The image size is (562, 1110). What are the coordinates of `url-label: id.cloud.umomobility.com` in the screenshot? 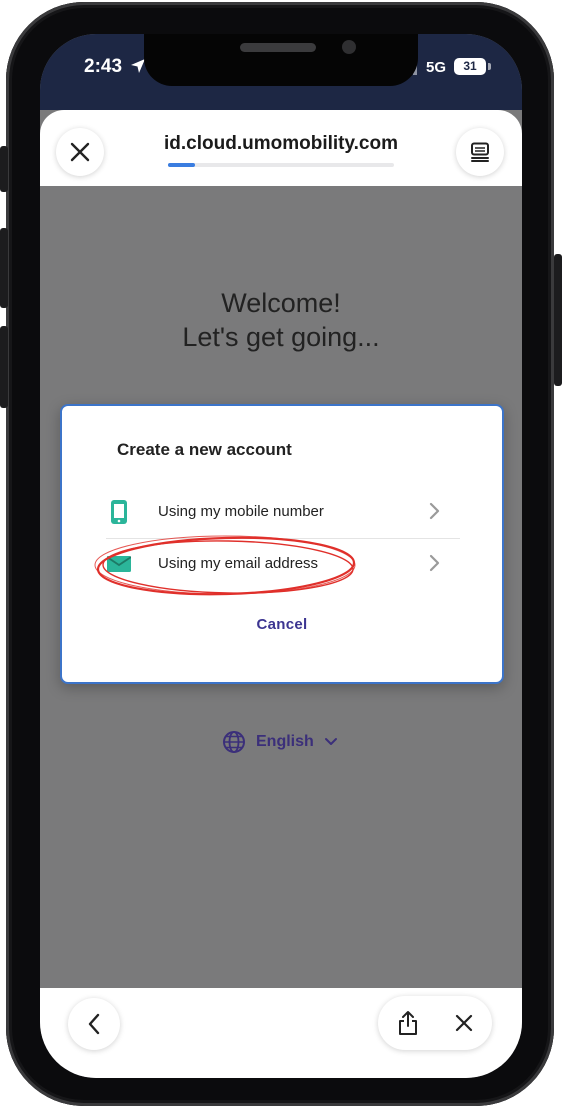 It's located at (281, 144).